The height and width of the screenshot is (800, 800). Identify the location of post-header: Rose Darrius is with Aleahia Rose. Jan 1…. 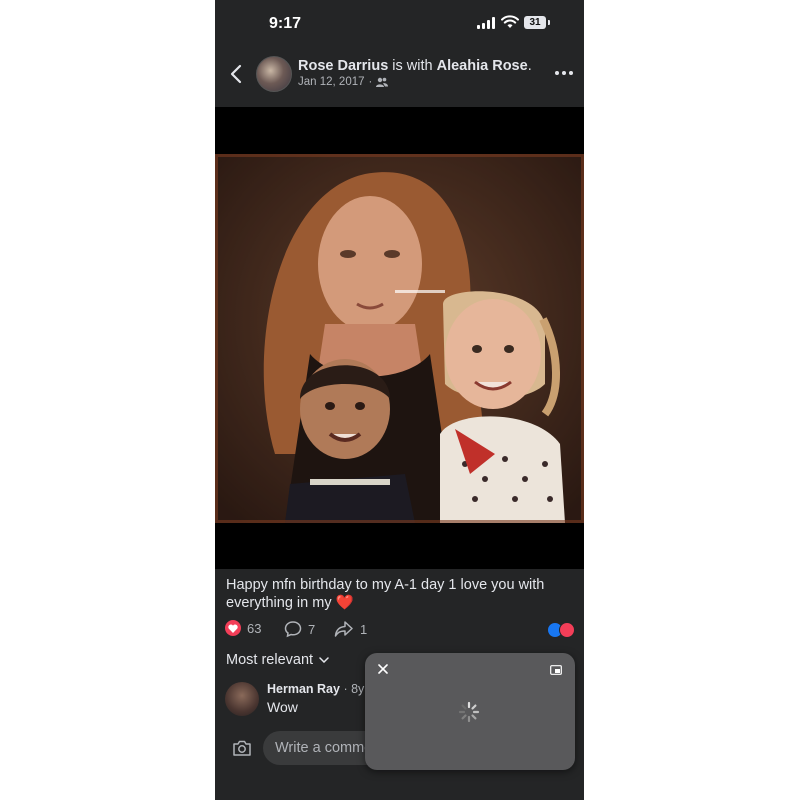
(399, 75).